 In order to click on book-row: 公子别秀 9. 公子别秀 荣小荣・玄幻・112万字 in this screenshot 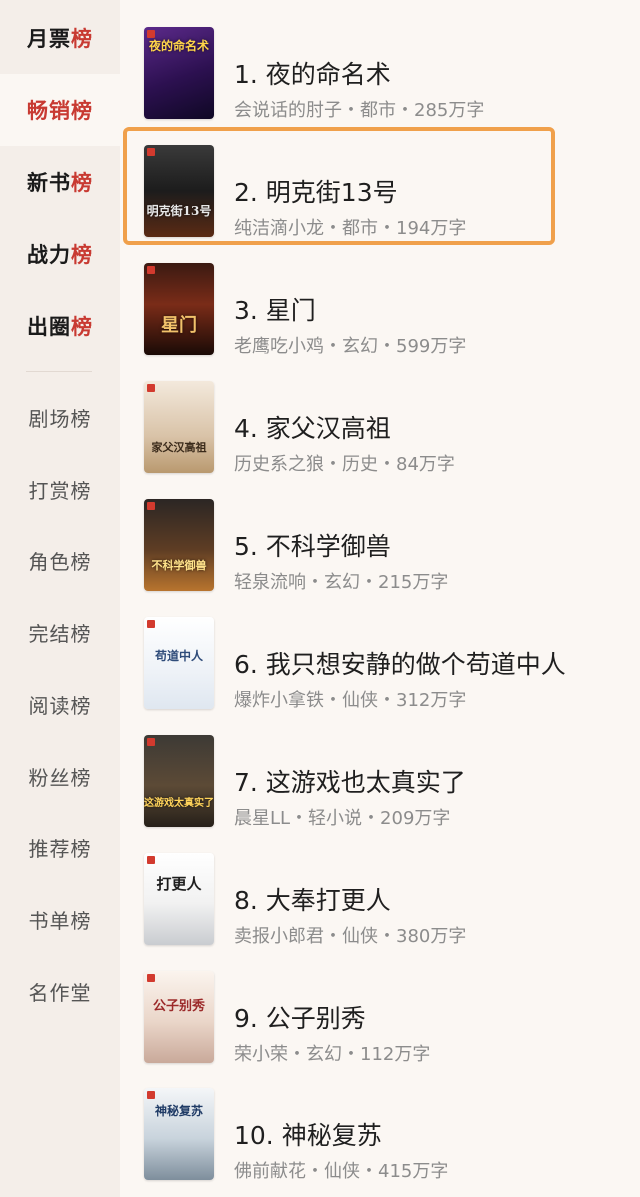, I will do `click(380, 1021)`.